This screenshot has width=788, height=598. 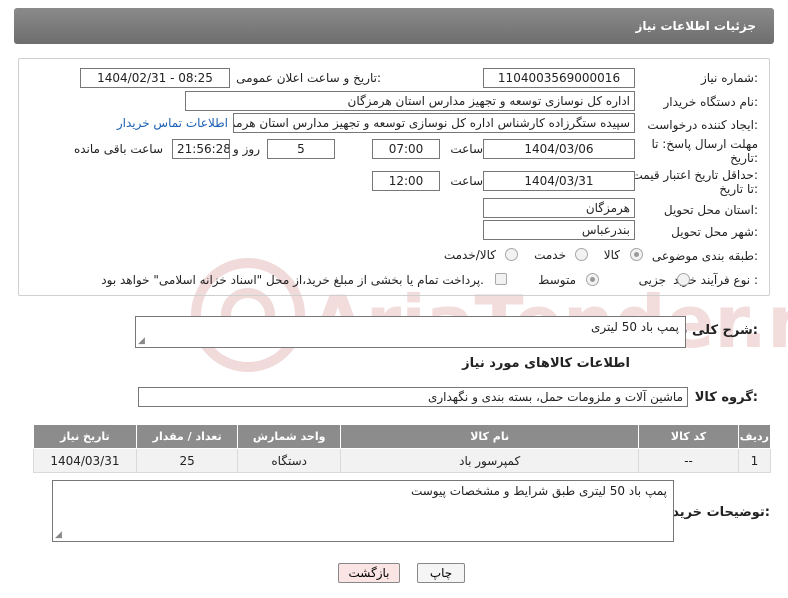 What do you see at coordinates (466, 149) in the screenshot?
I see `response-time-label: ساعت` at bounding box center [466, 149].